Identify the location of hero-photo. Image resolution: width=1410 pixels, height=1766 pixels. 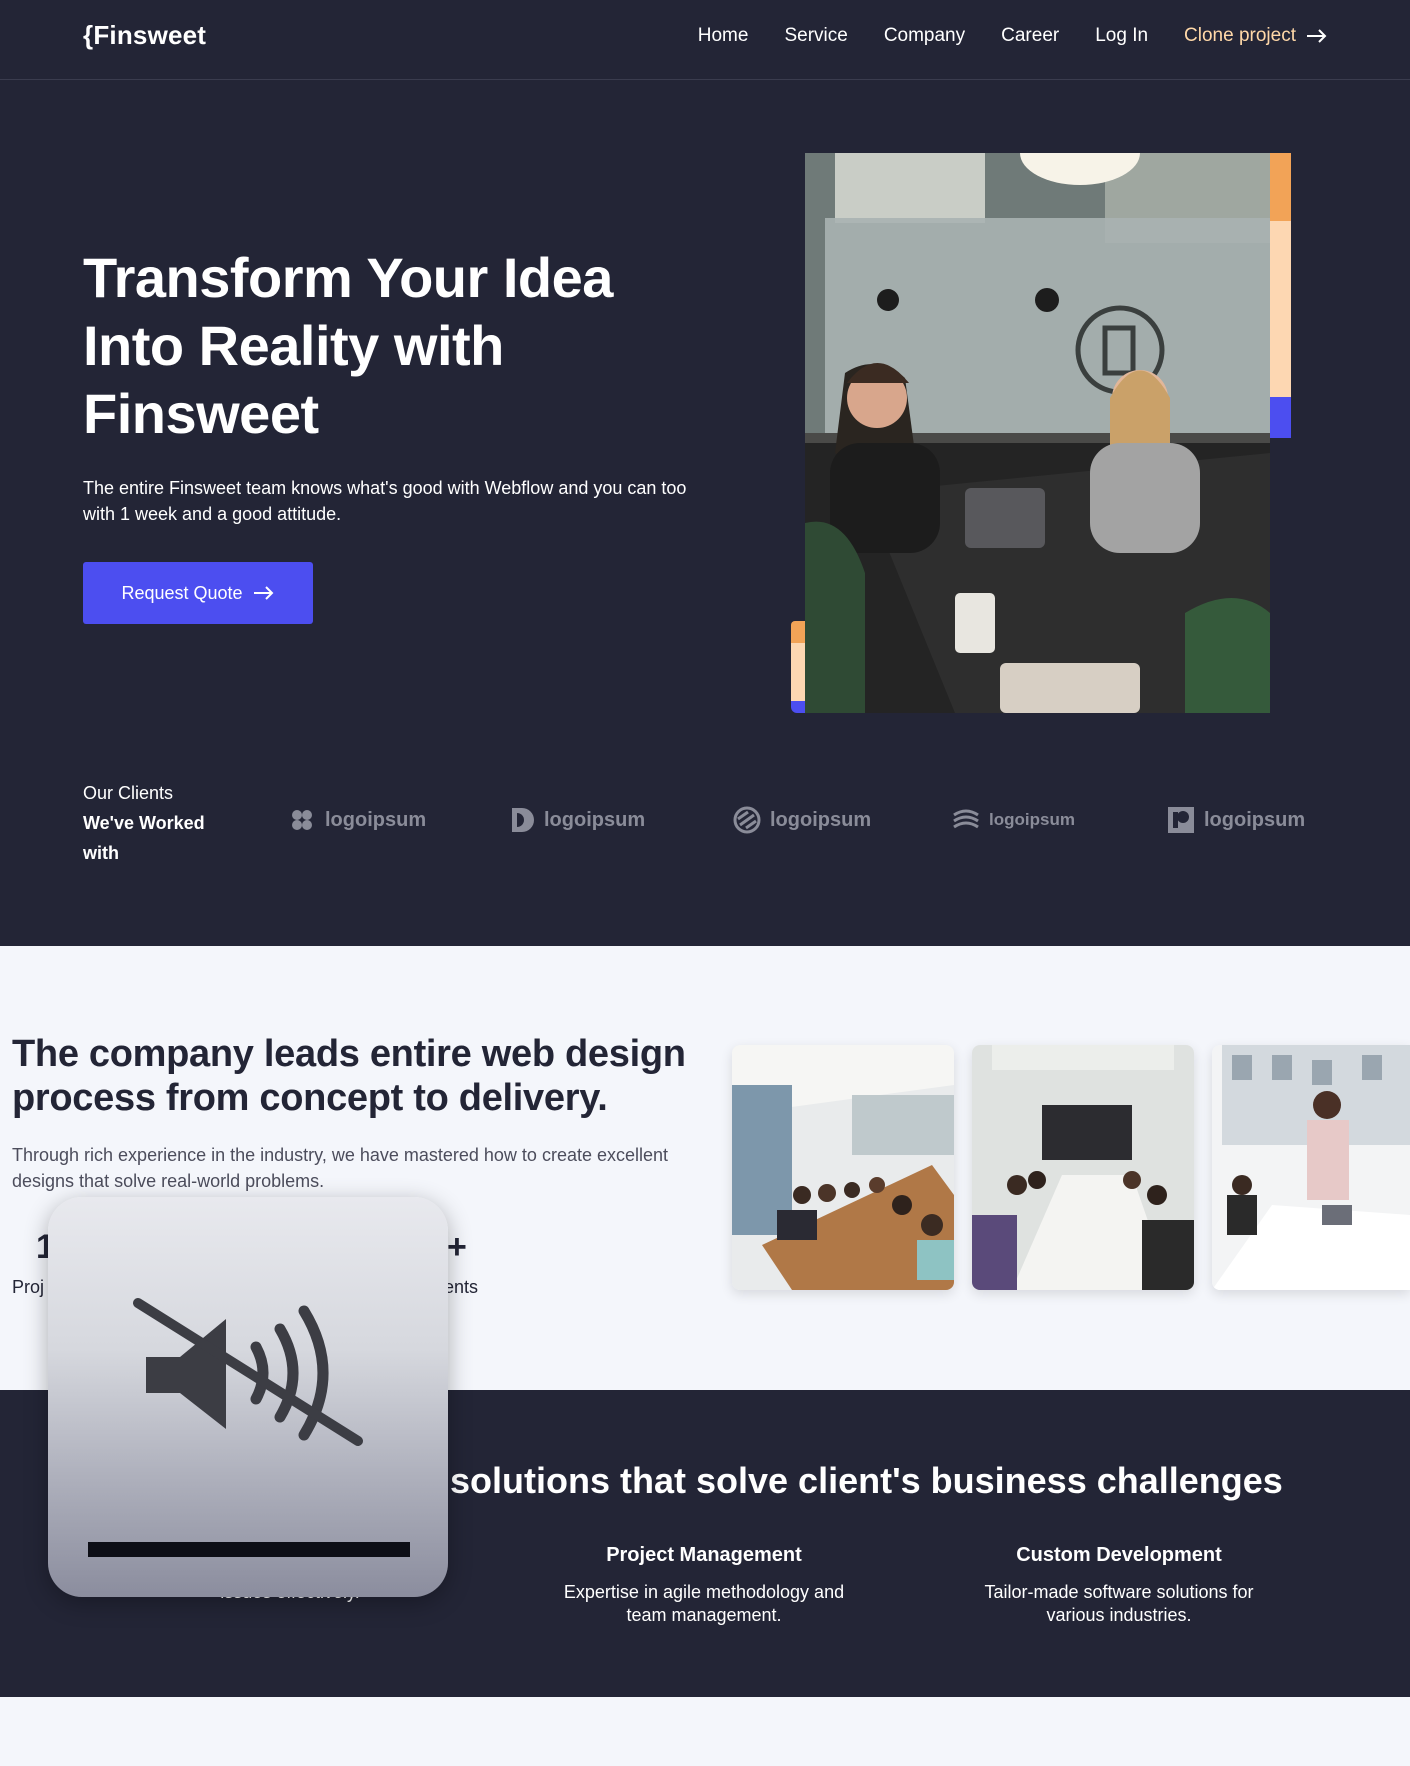
(1037, 433).